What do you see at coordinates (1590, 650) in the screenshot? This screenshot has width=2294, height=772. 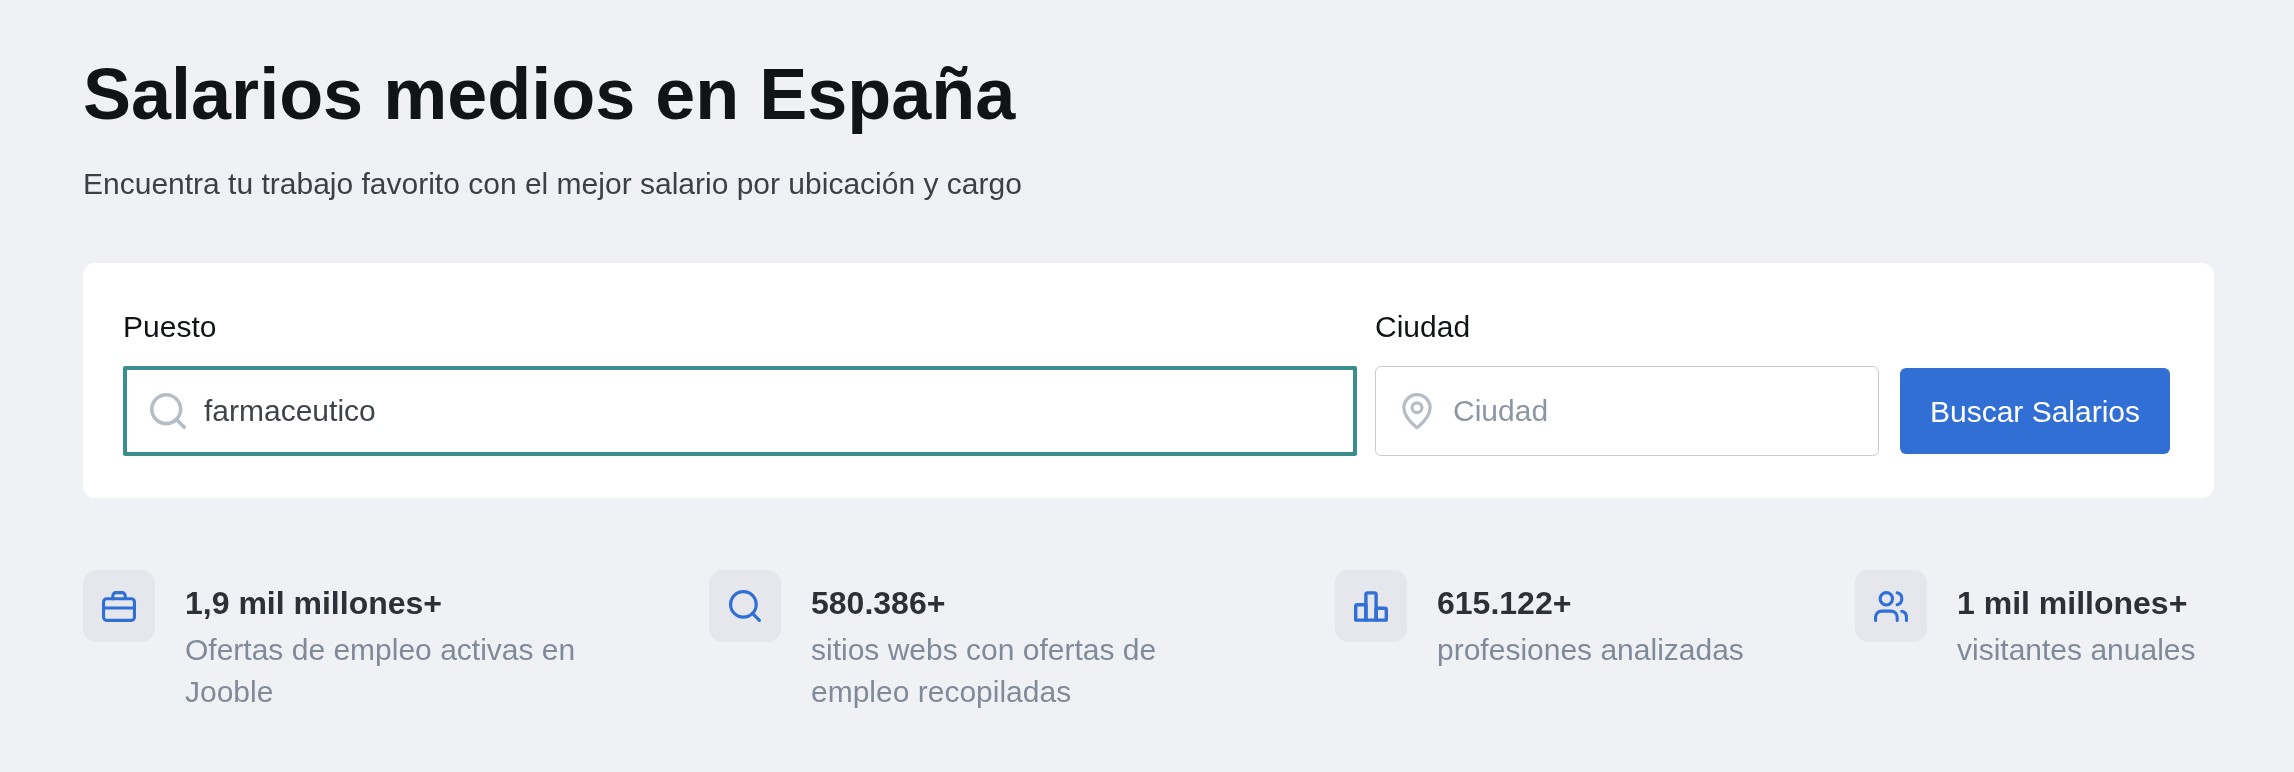 I see `stat-description: profesiones analizadas` at bounding box center [1590, 650].